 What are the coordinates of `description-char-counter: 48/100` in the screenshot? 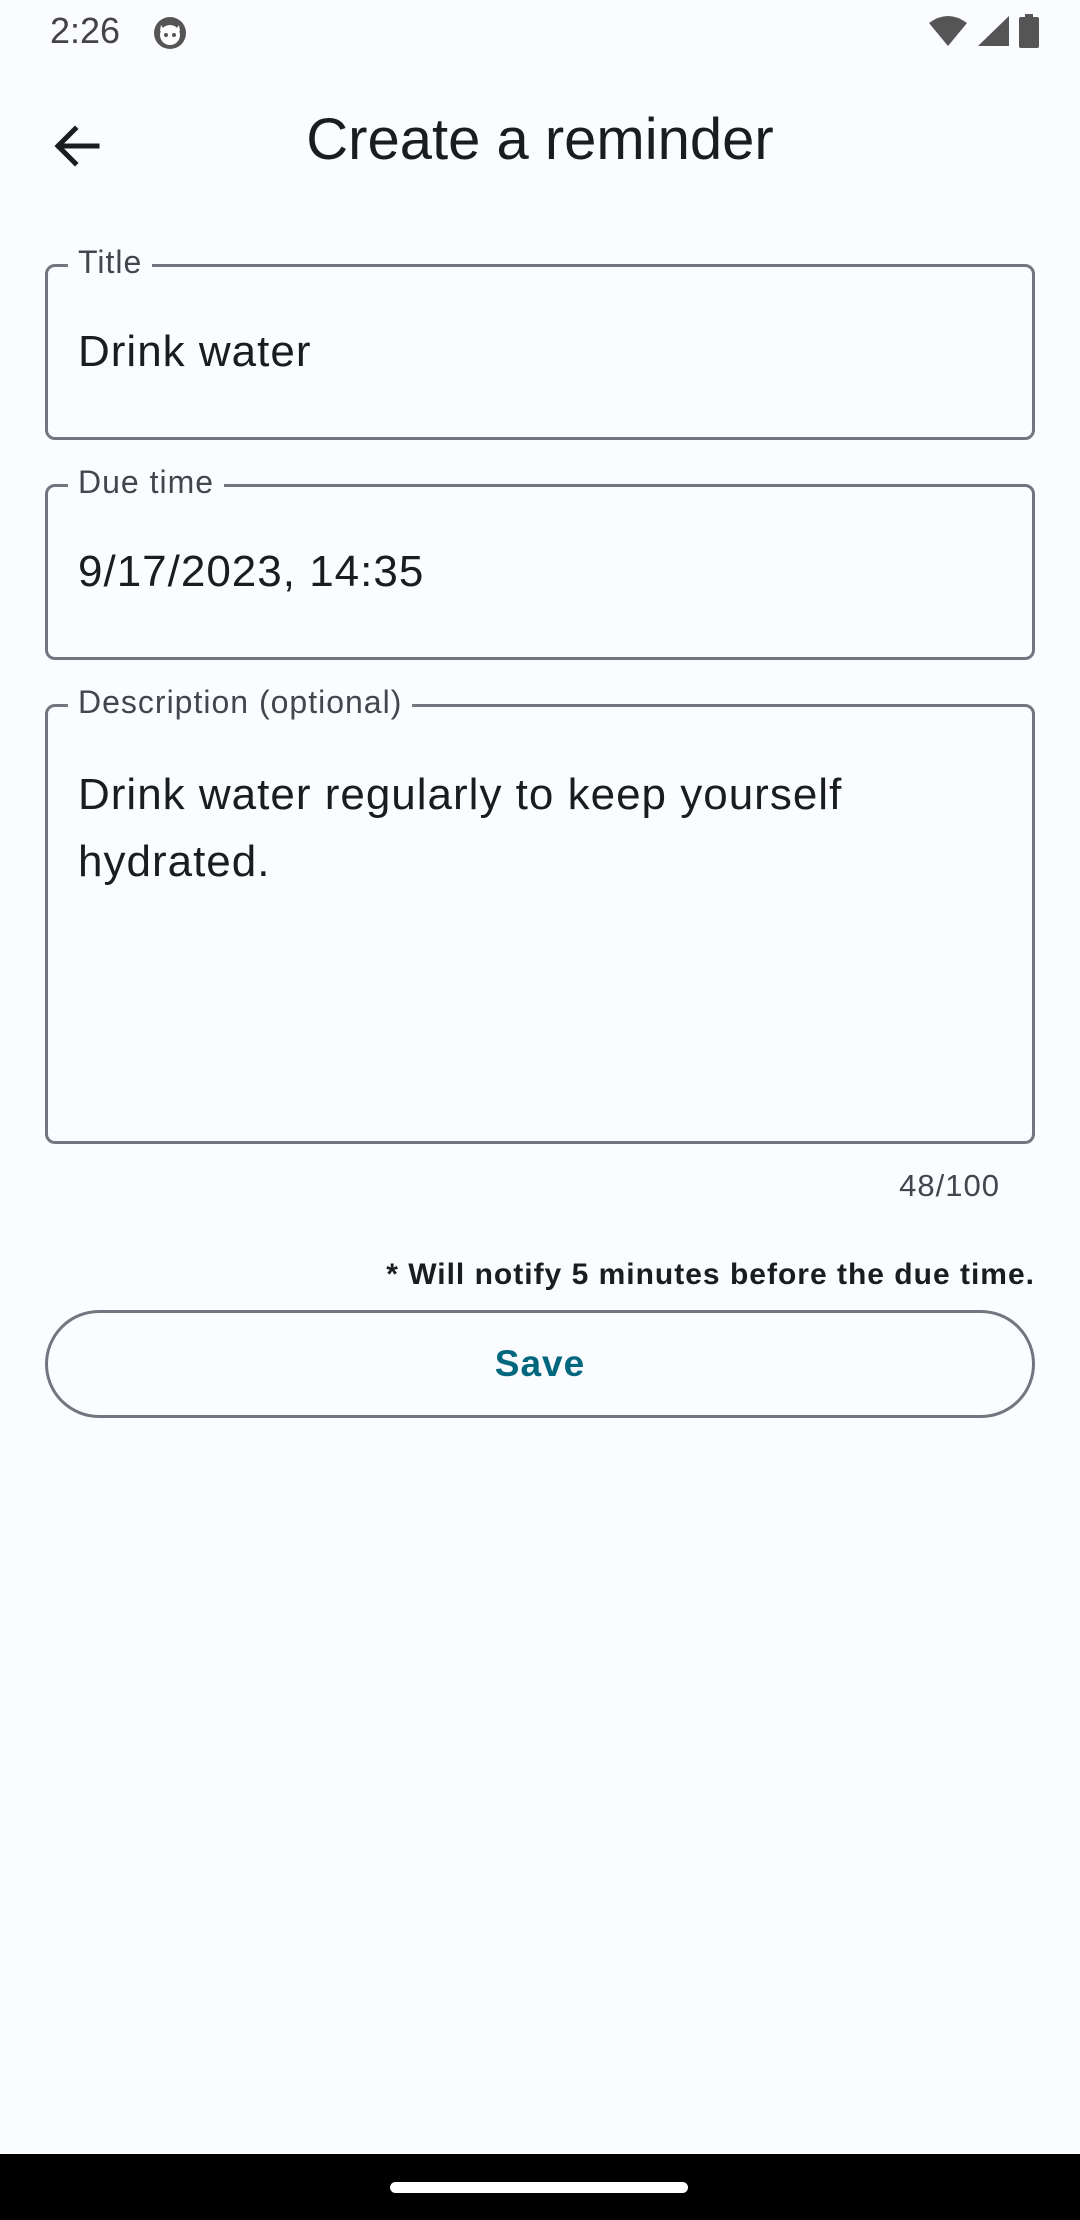 It's located at (949, 1185).